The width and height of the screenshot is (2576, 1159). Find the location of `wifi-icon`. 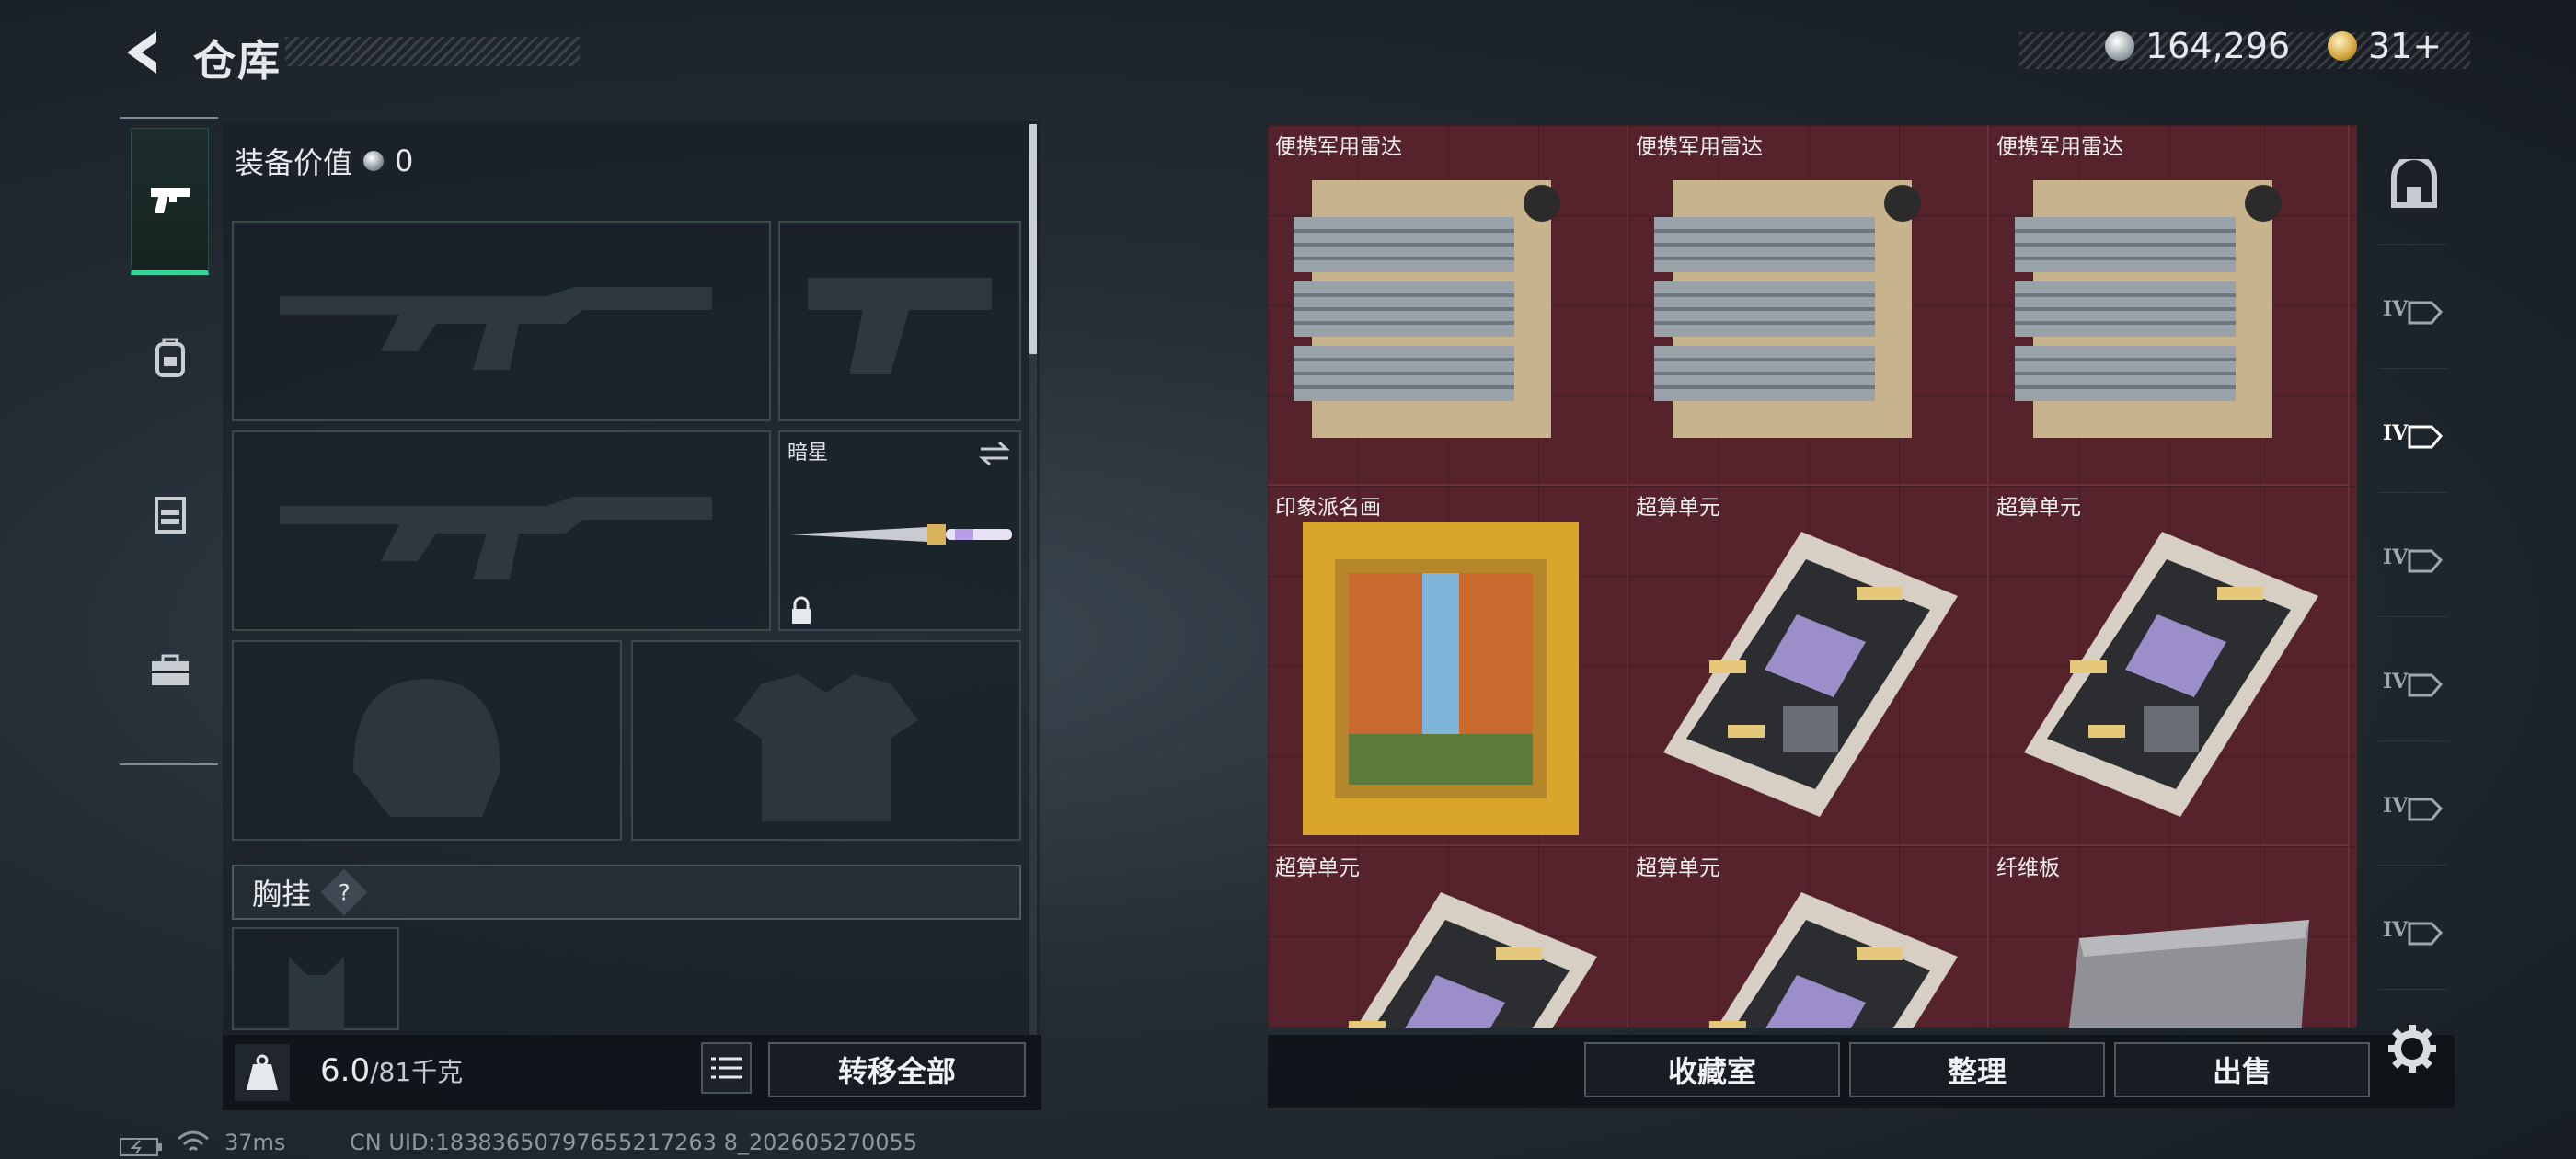

wifi-icon is located at coordinates (193, 1141).